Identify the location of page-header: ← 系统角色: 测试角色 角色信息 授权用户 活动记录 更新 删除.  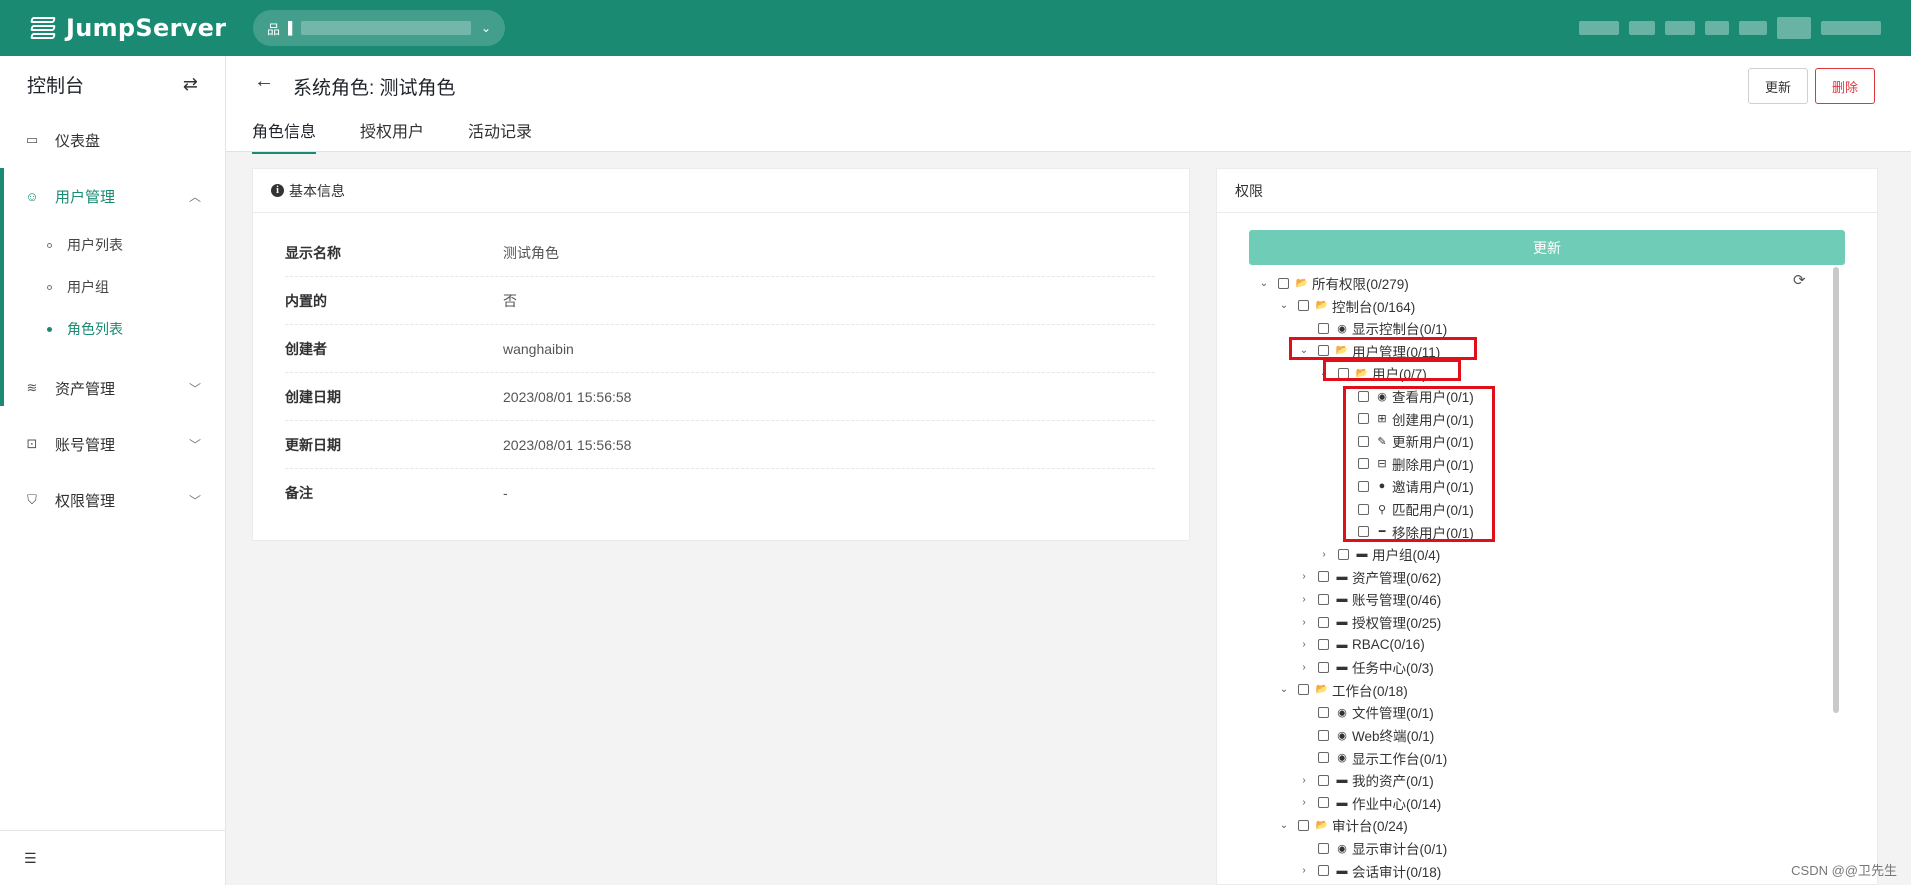
(1068, 105).